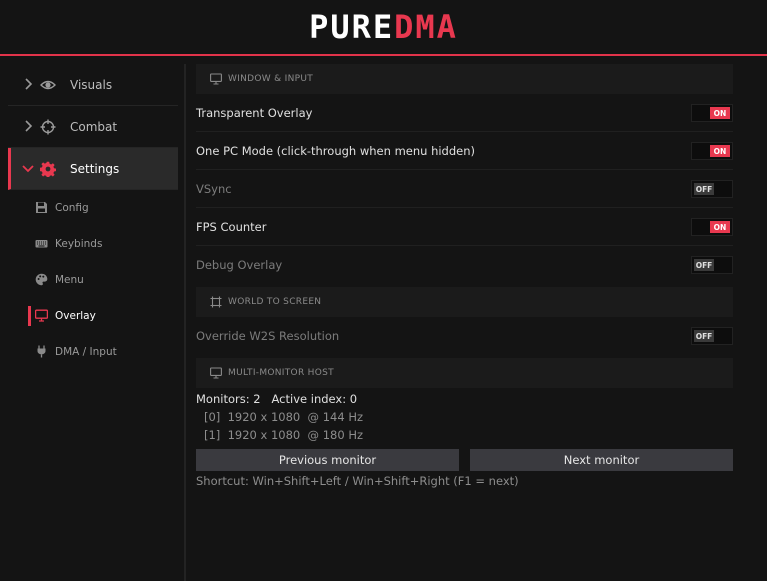 The height and width of the screenshot is (581, 767). I want to click on sidebar-item-keybinds: Keybinds, so click(93, 244).